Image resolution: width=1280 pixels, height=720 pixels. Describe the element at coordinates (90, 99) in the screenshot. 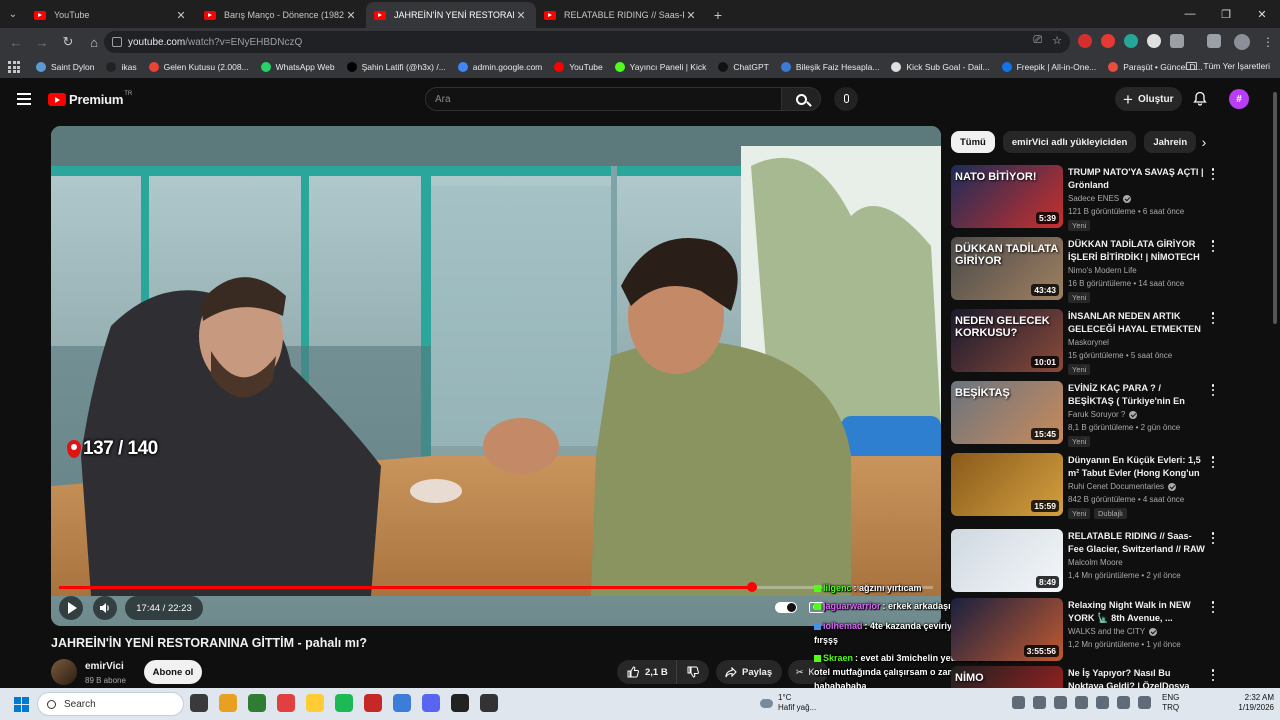

I see `youtube-premium-logo: Premium TR` at that location.